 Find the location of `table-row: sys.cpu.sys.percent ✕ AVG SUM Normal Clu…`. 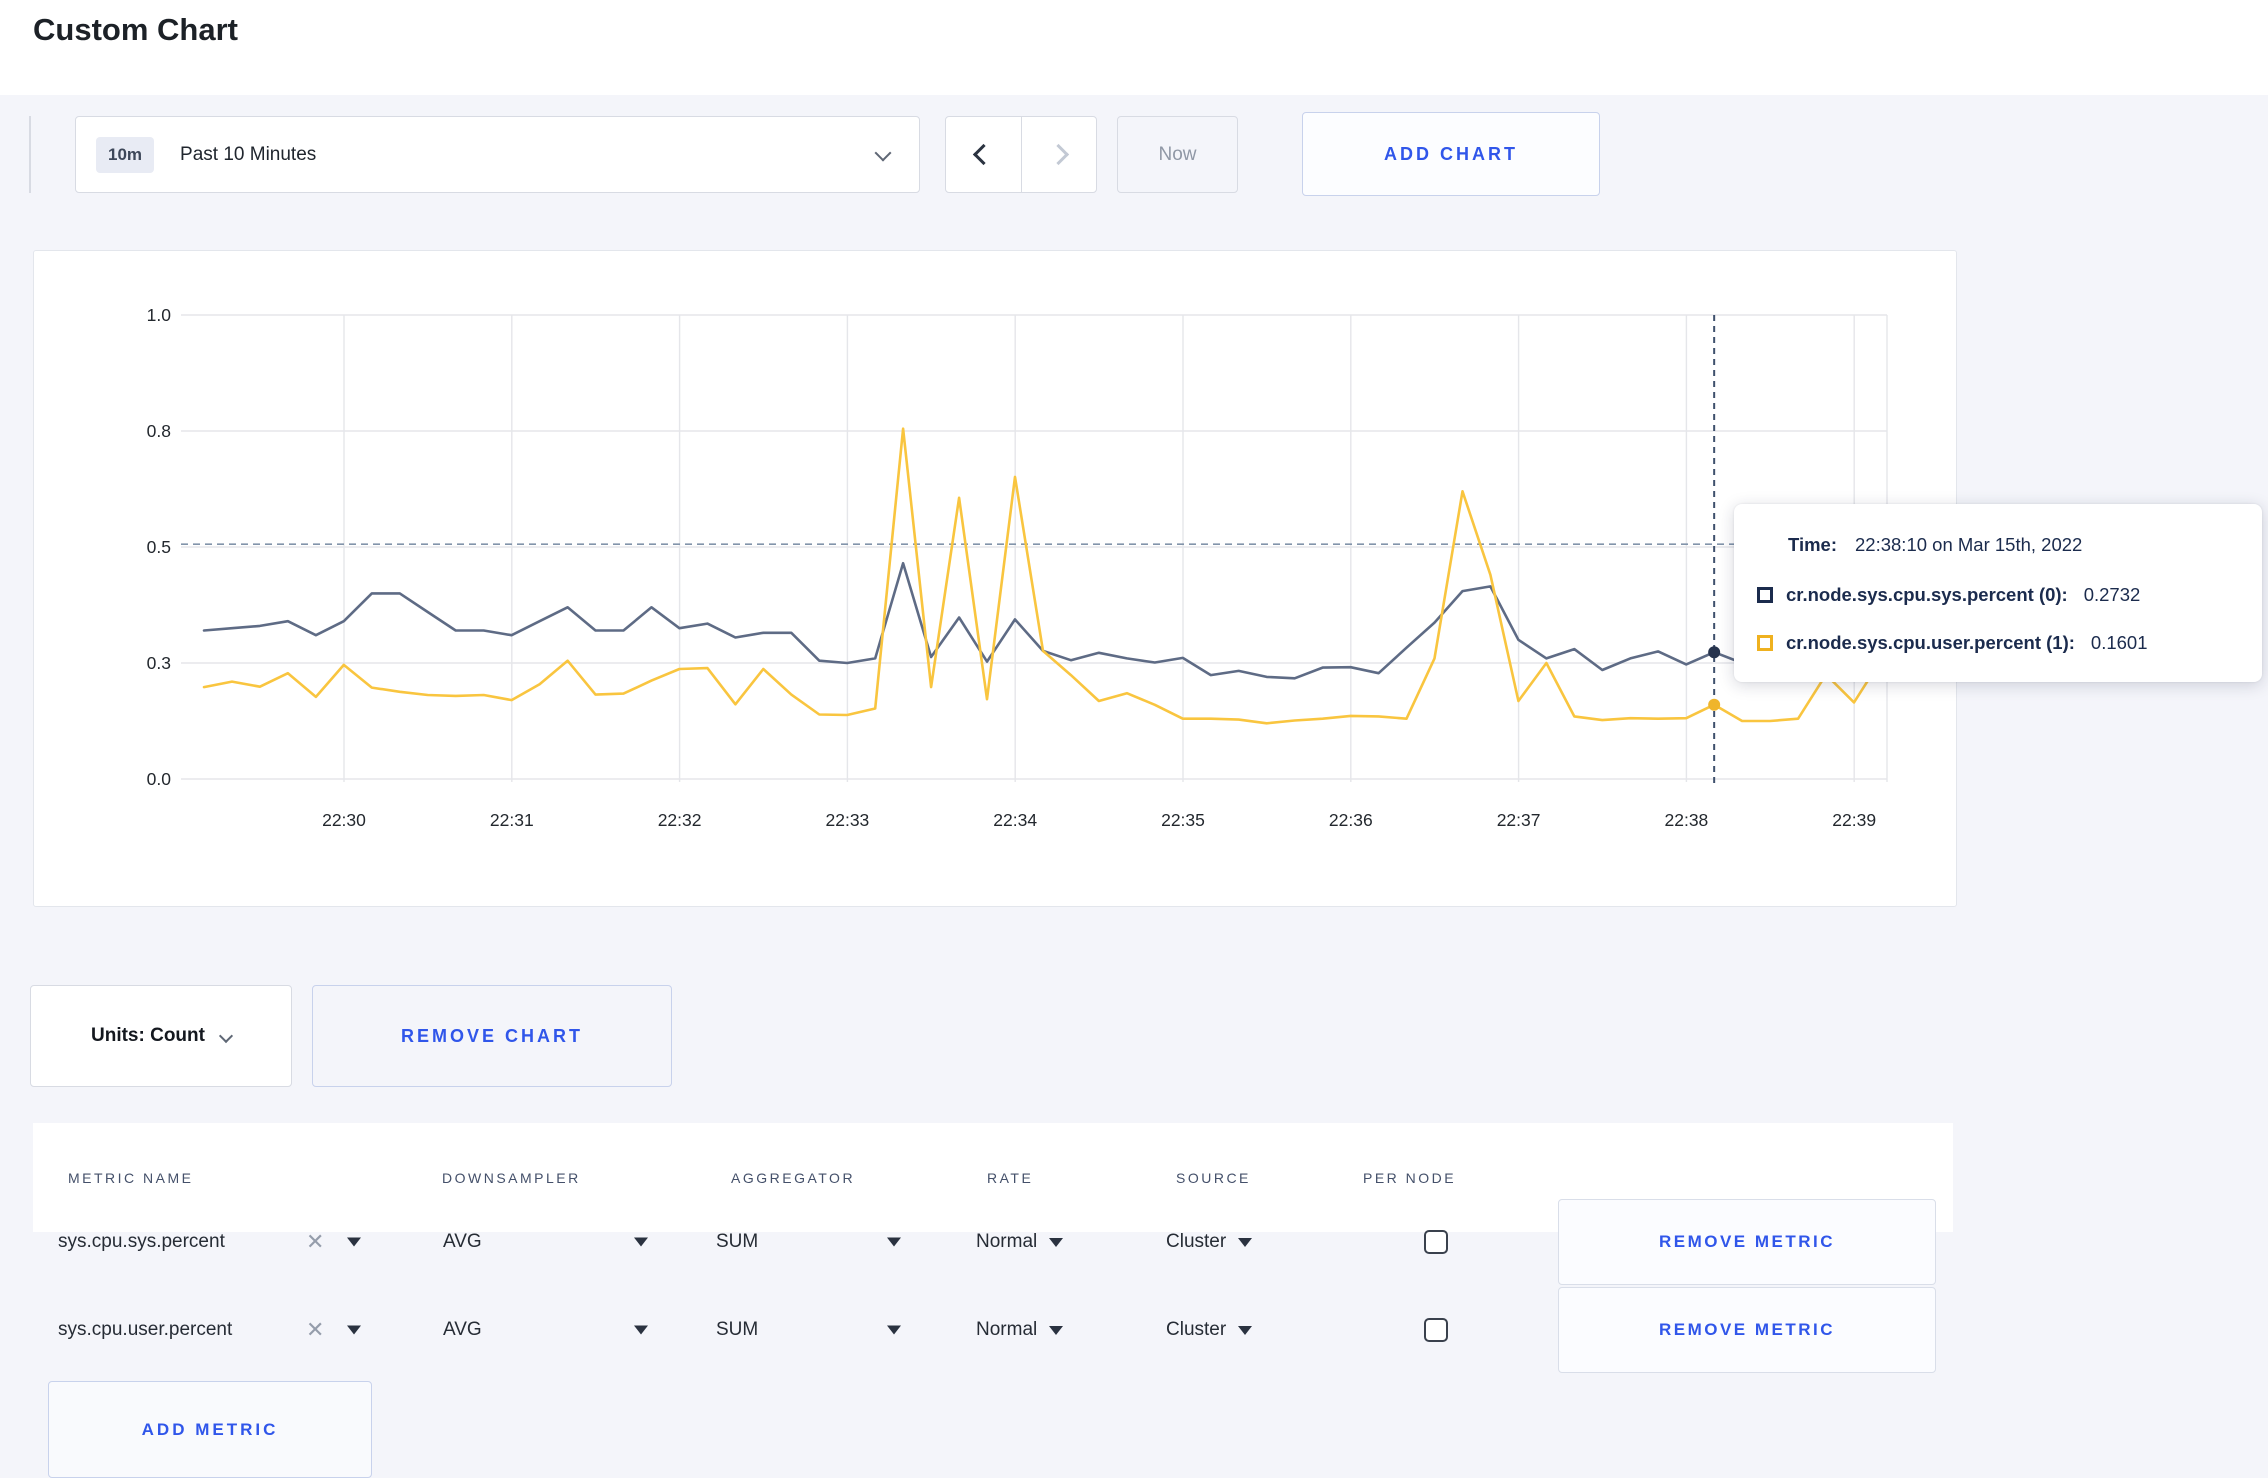

table-row: sys.cpu.sys.percent ✕ AVG SUM Normal Clu… is located at coordinates (993, 1242).